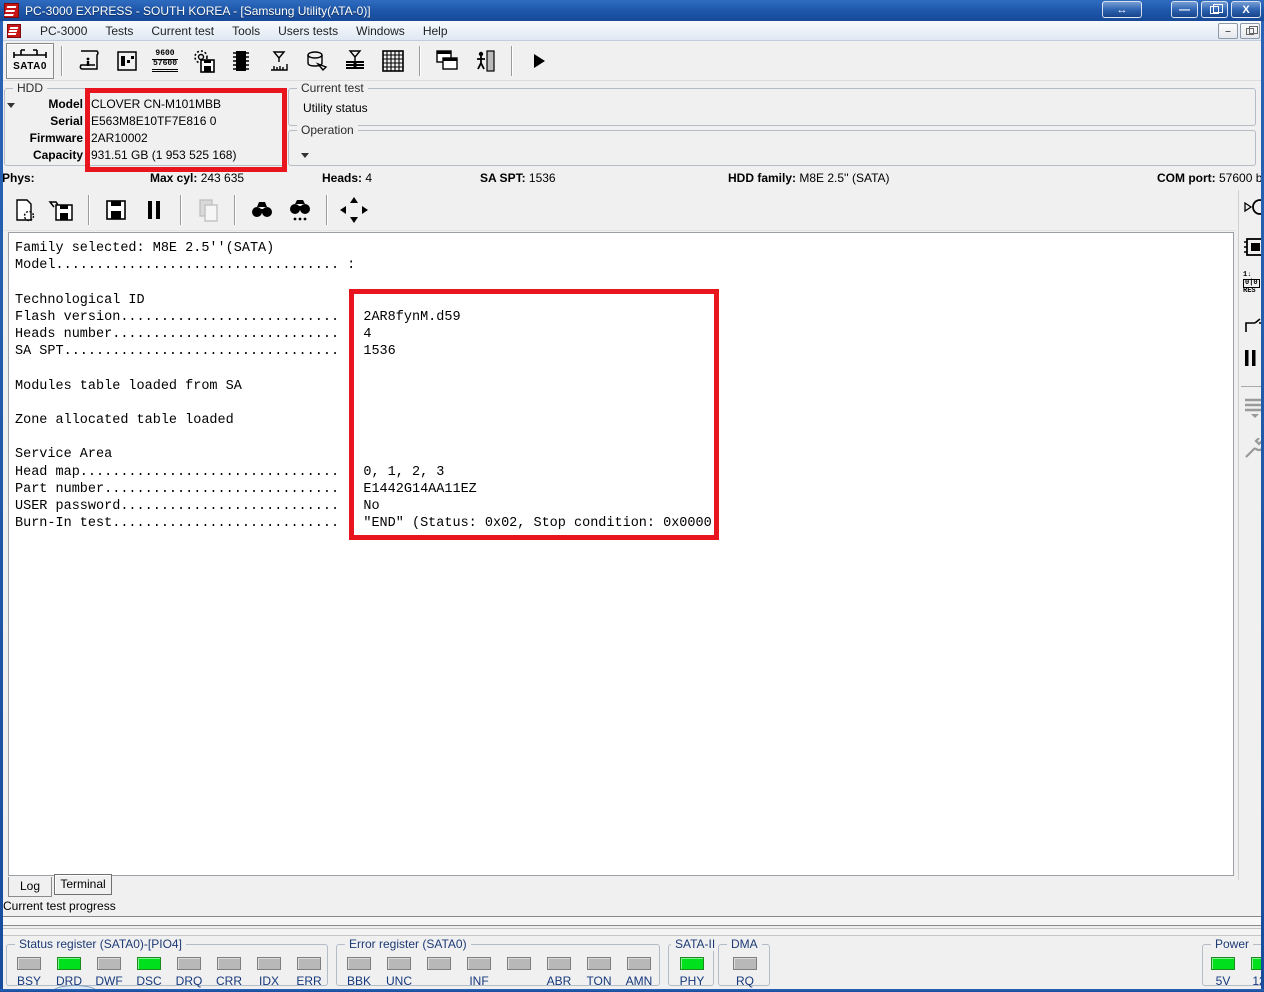  What do you see at coordinates (1251, 283) in the screenshot?
I see `reset-button: 1↓ 0|0 RES` at bounding box center [1251, 283].